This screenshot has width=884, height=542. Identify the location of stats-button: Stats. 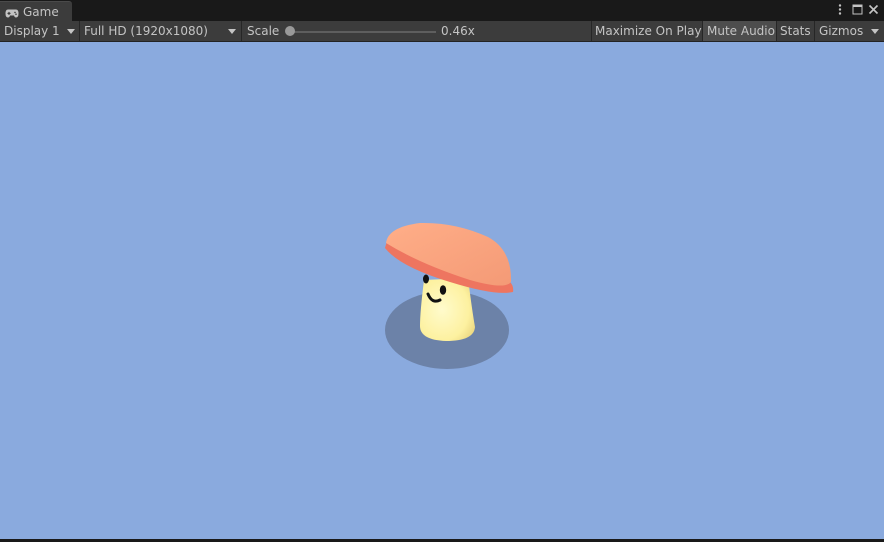
(795, 31).